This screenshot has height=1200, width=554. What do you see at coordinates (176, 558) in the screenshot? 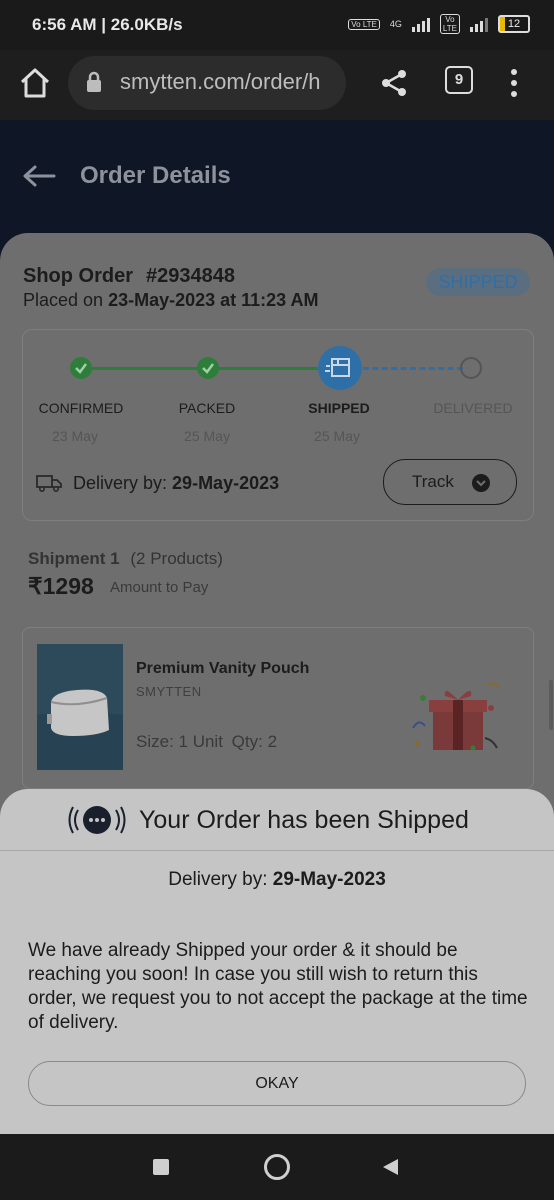
I see `shipment-products-count: (2 Products)` at bounding box center [176, 558].